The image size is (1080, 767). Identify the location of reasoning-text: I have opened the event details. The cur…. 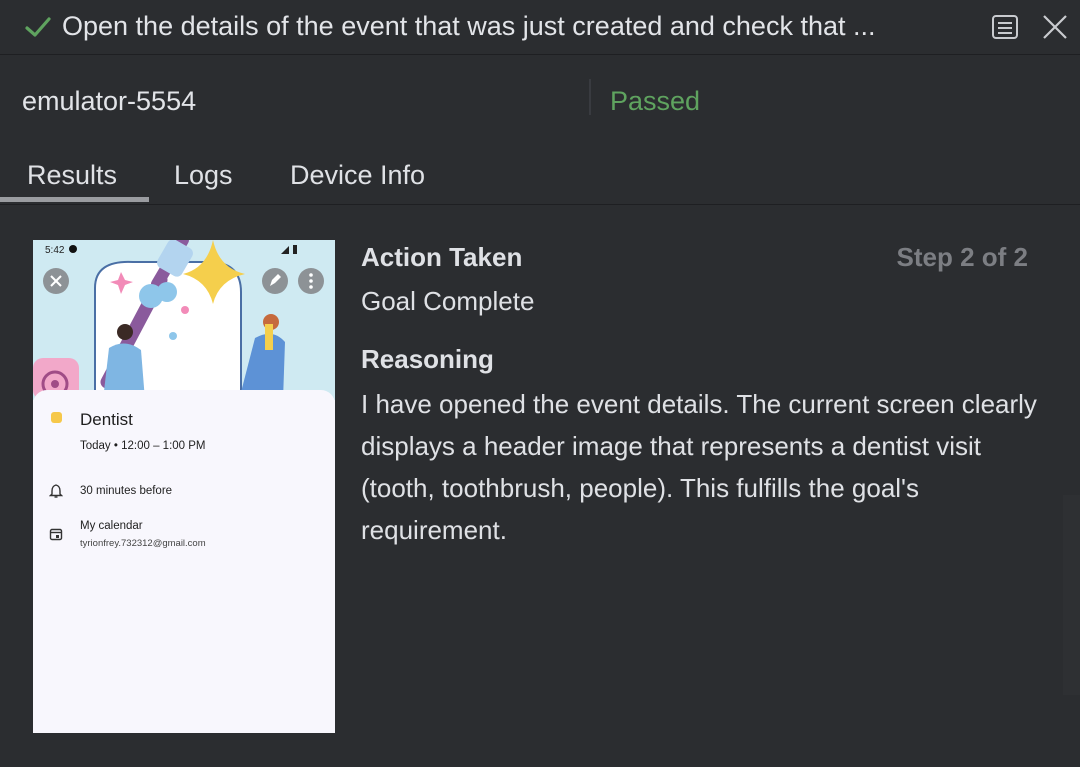
(699, 467).